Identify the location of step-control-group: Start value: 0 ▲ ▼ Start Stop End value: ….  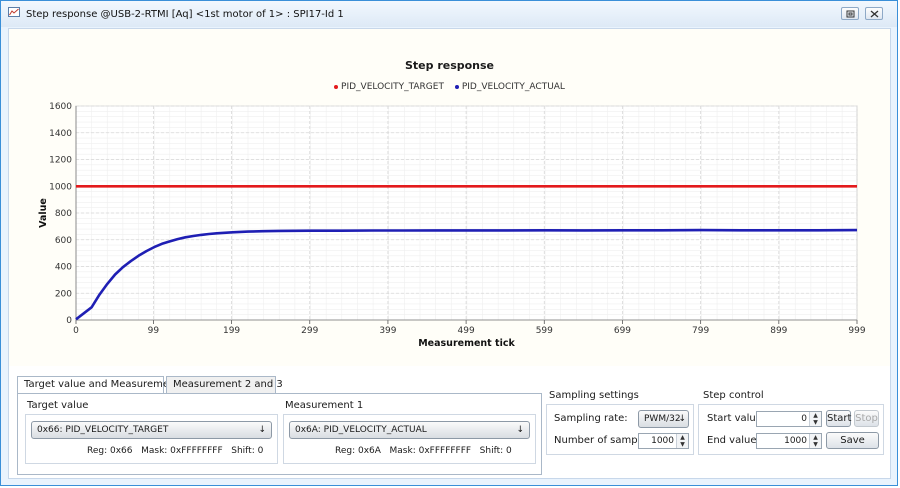
(791, 429).